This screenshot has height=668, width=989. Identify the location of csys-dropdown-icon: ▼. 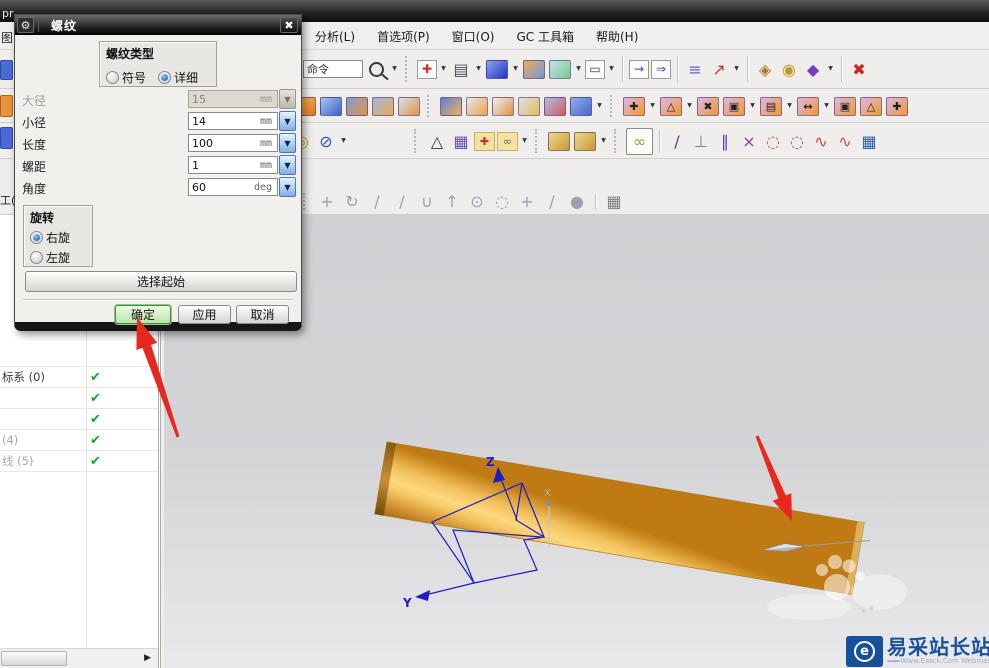
(736, 69).